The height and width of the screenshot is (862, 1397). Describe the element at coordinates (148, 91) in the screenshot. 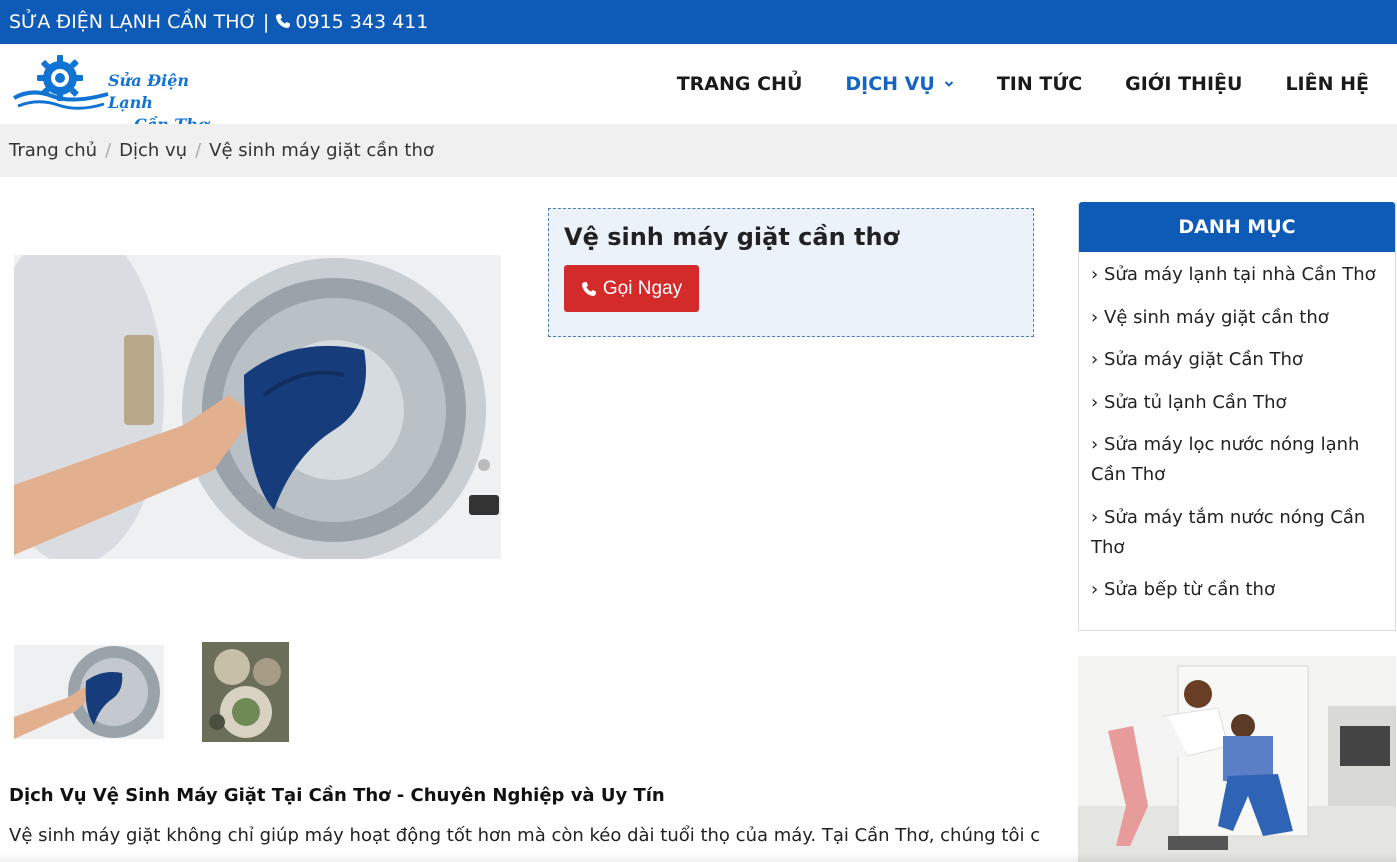

I see `logo-line-1: Sửa Điện Lạnh` at that location.